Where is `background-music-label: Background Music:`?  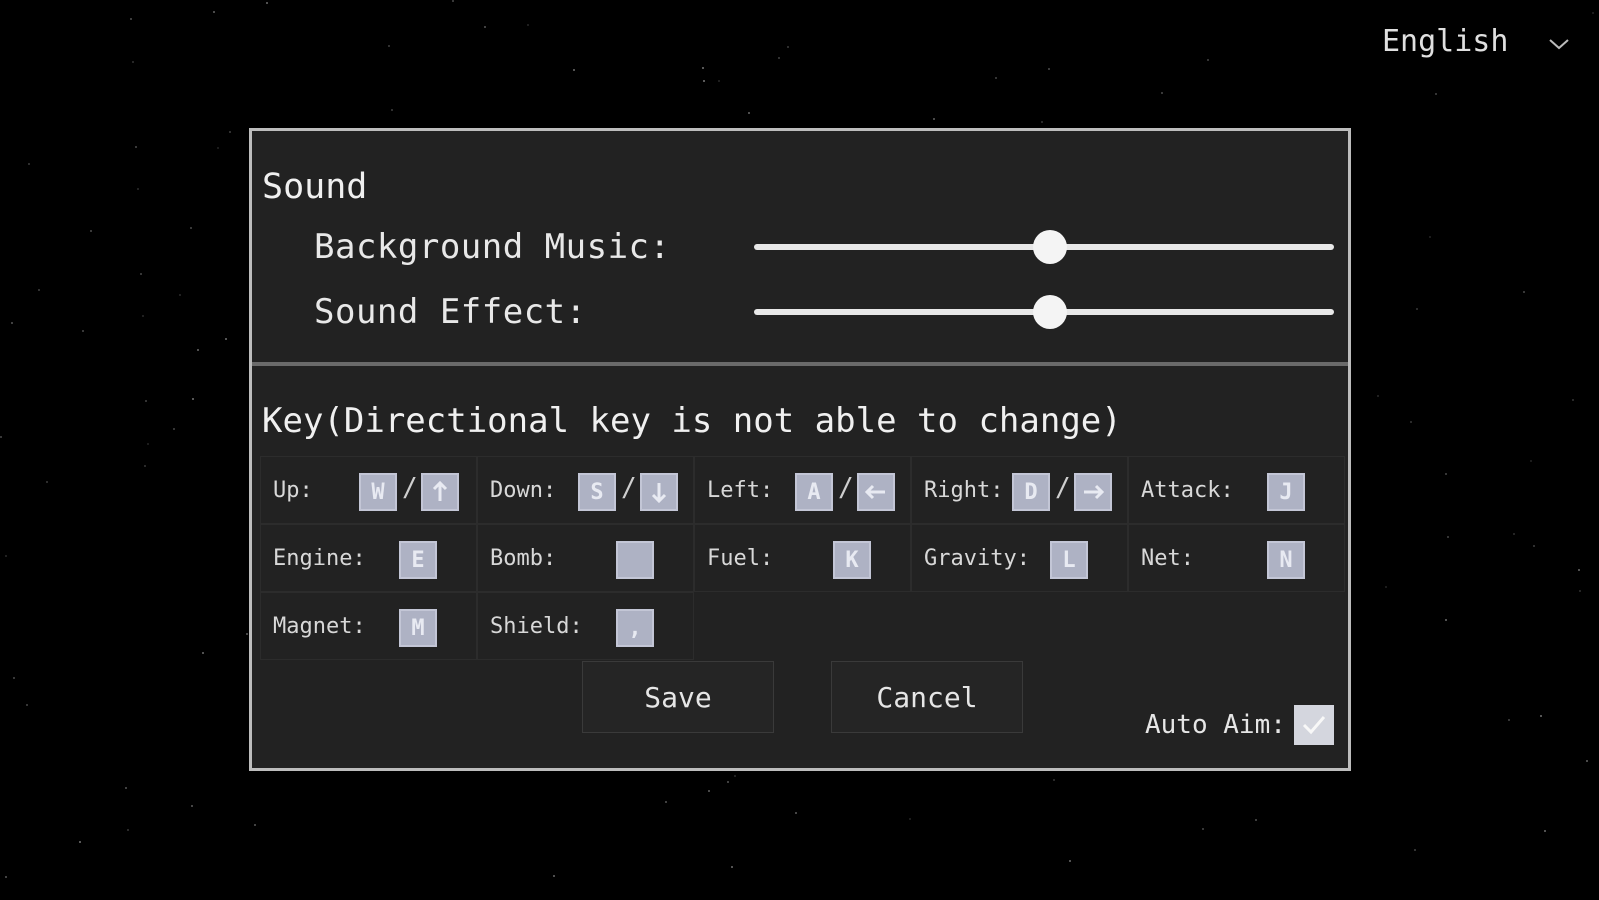
background-music-label: Background Music: is located at coordinates (492, 247).